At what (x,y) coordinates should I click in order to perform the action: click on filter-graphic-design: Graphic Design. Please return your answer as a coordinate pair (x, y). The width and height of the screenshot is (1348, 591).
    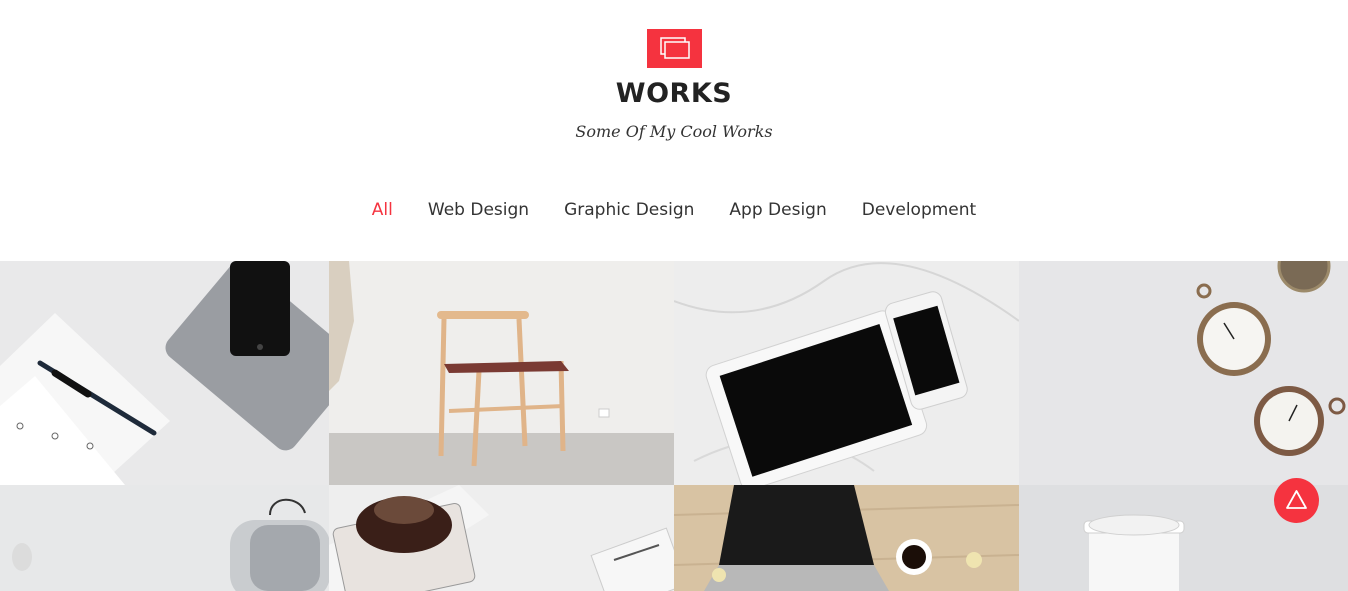
    Looking at the image, I should click on (629, 210).